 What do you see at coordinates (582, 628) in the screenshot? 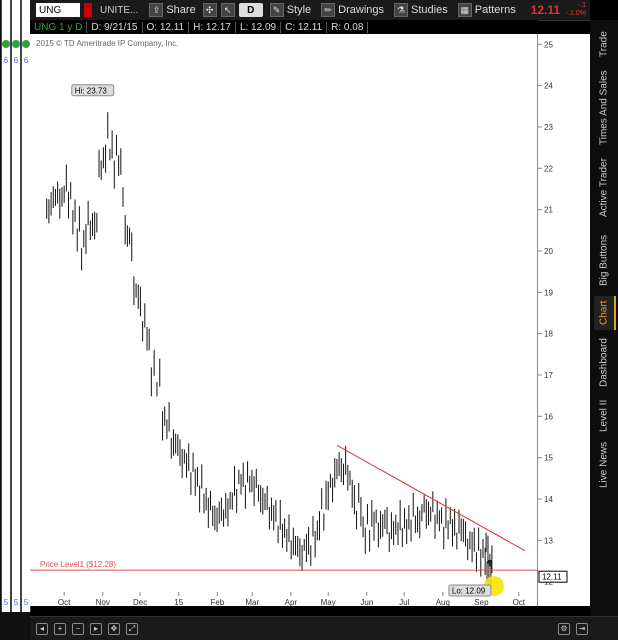
I see `scroll-end-icon: ⇥` at bounding box center [582, 628].